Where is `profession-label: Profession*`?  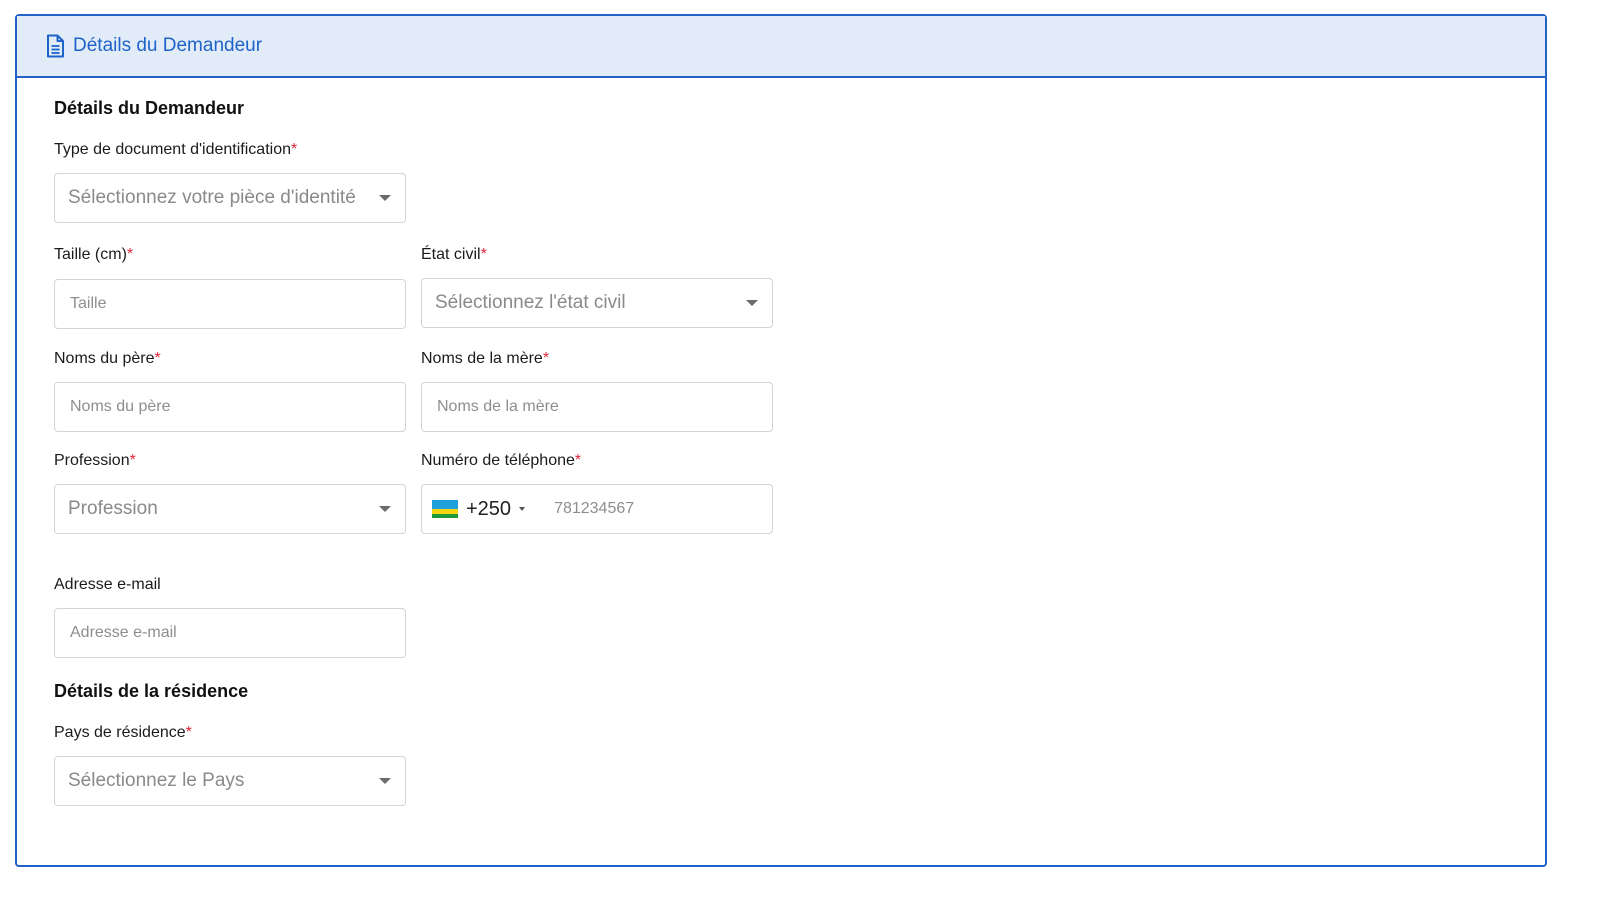
profession-label: Profession* is located at coordinates (95, 460).